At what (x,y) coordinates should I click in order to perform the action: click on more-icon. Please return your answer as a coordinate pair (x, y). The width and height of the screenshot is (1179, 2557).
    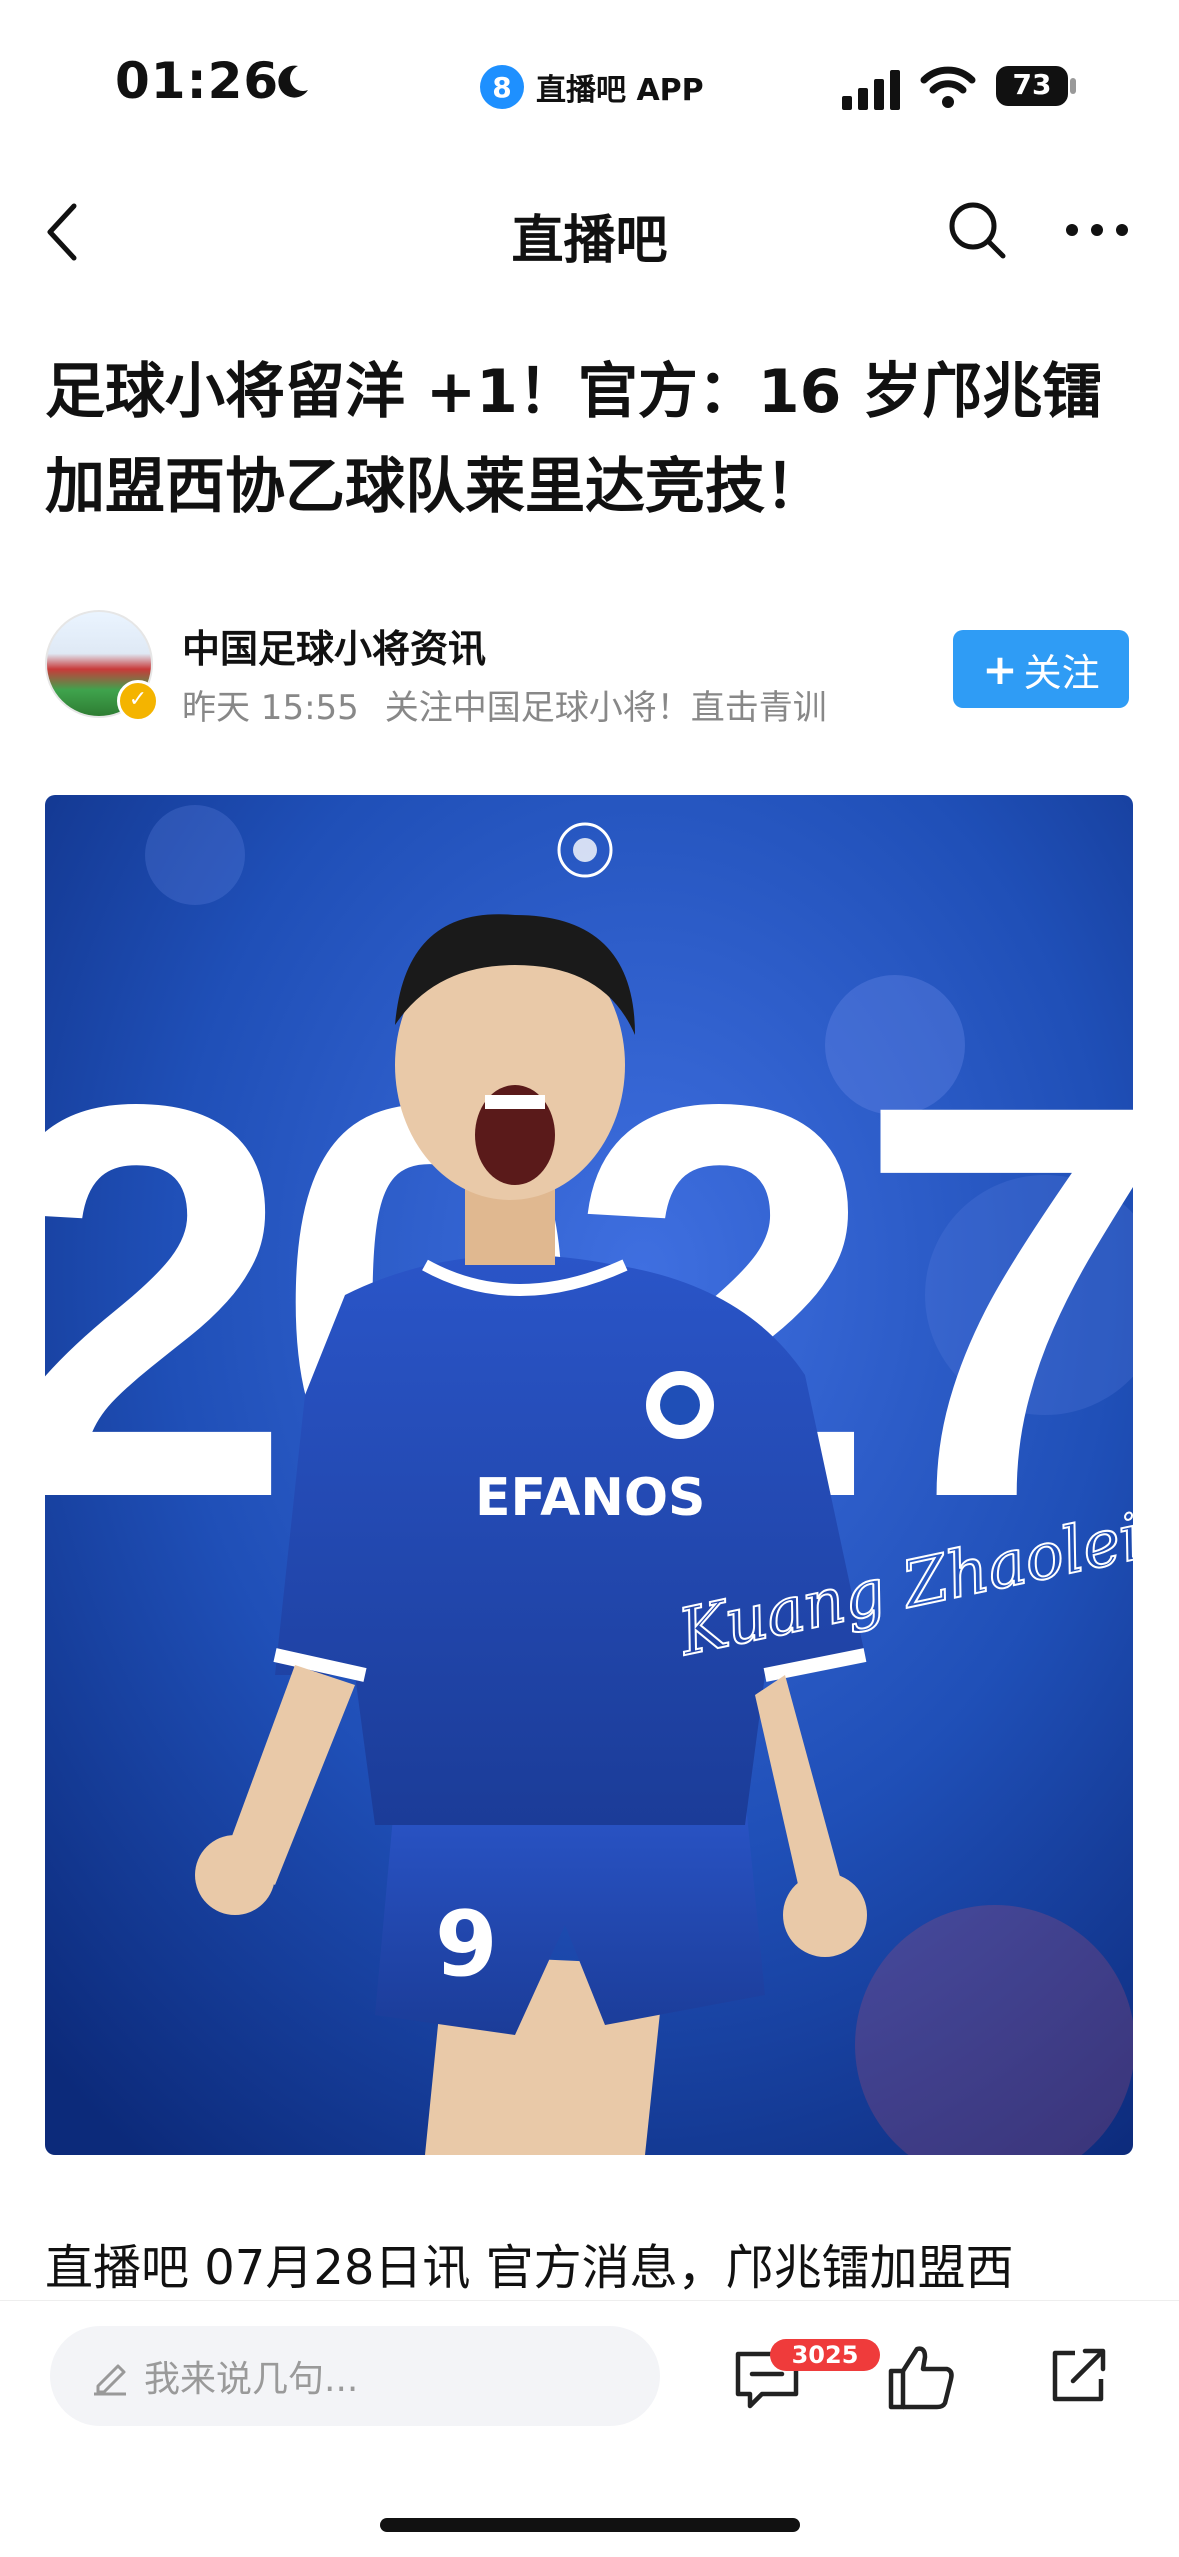
    Looking at the image, I should click on (1097, 230).